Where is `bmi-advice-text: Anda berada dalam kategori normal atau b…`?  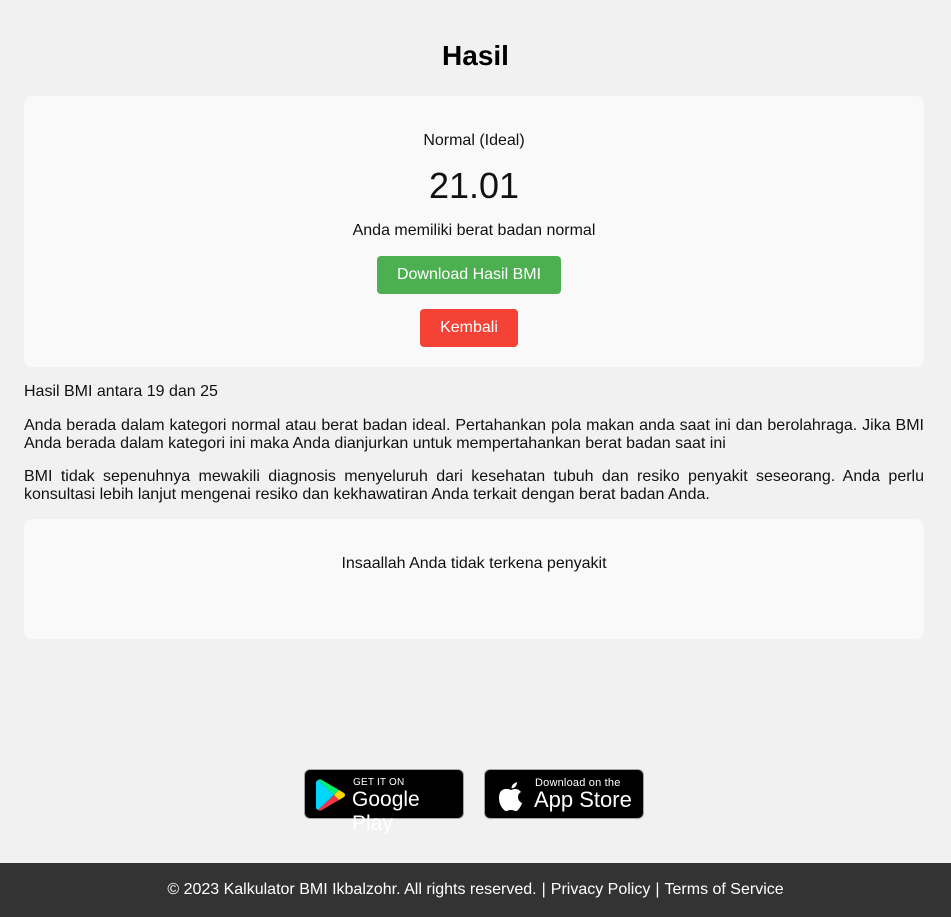
bmi-advice-text: Anda berada dalam kategori normal atau b… is located at coordinates (474, 434).